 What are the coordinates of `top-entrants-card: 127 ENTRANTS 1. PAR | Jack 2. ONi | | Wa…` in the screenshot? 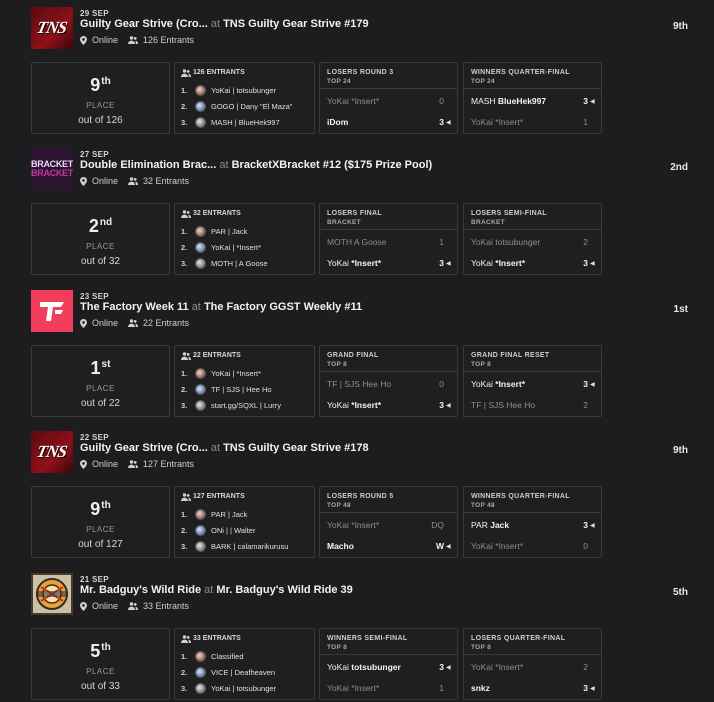 It's located at (244, 522).